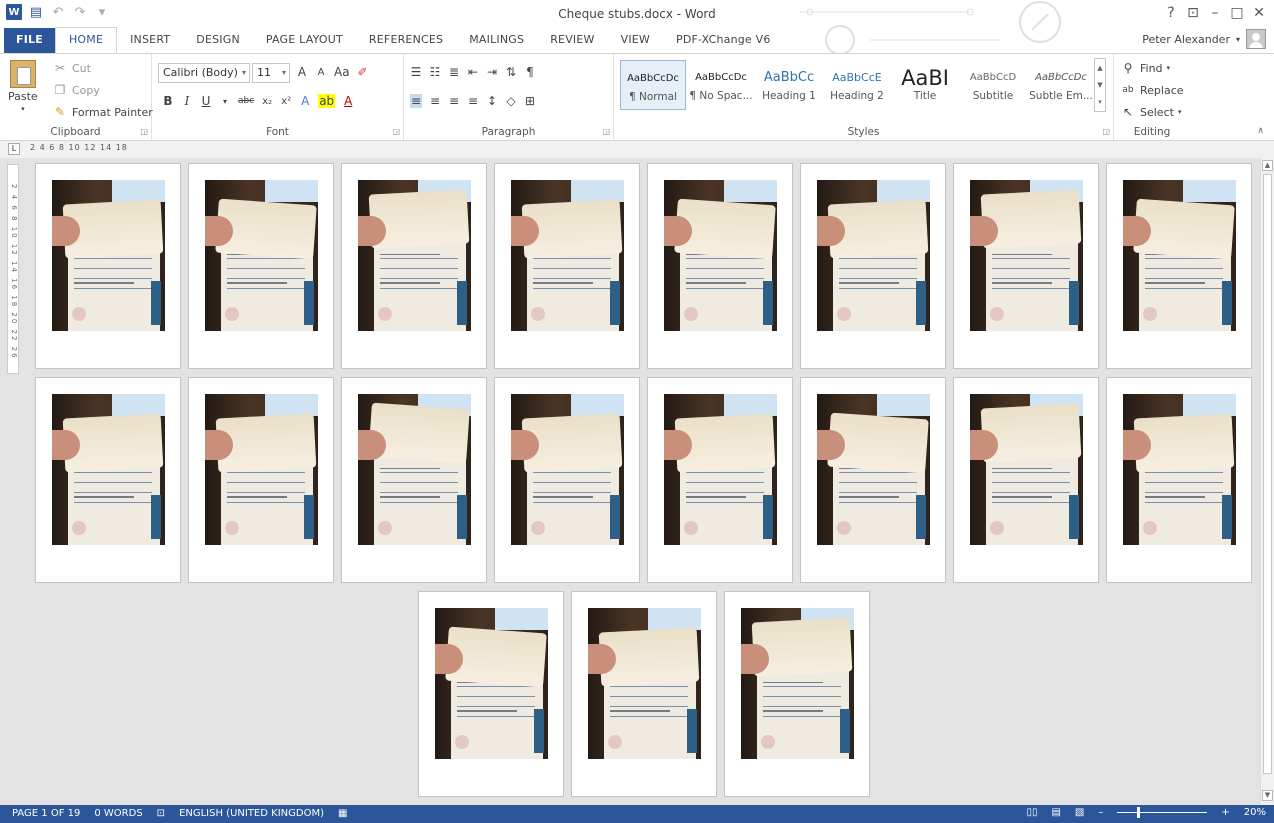  What do you see at coordinates (1145, 68) in the screenshot?
I see `find-button: ⚲ Find ▾` at bounding box center [1145, 68].